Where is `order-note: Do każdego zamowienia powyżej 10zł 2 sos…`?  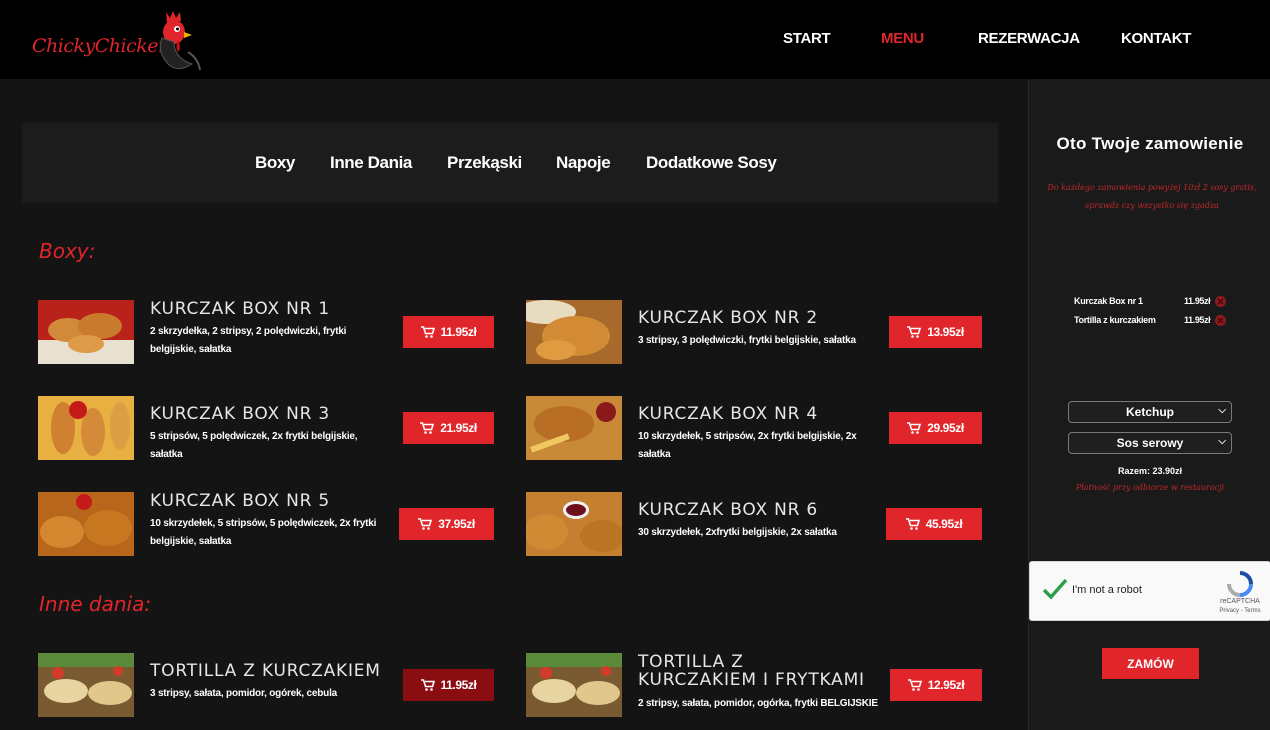 order-note: Do każdego zamowienia powyżej 10zł 2 sos… is located at coordinates (1152, 196).